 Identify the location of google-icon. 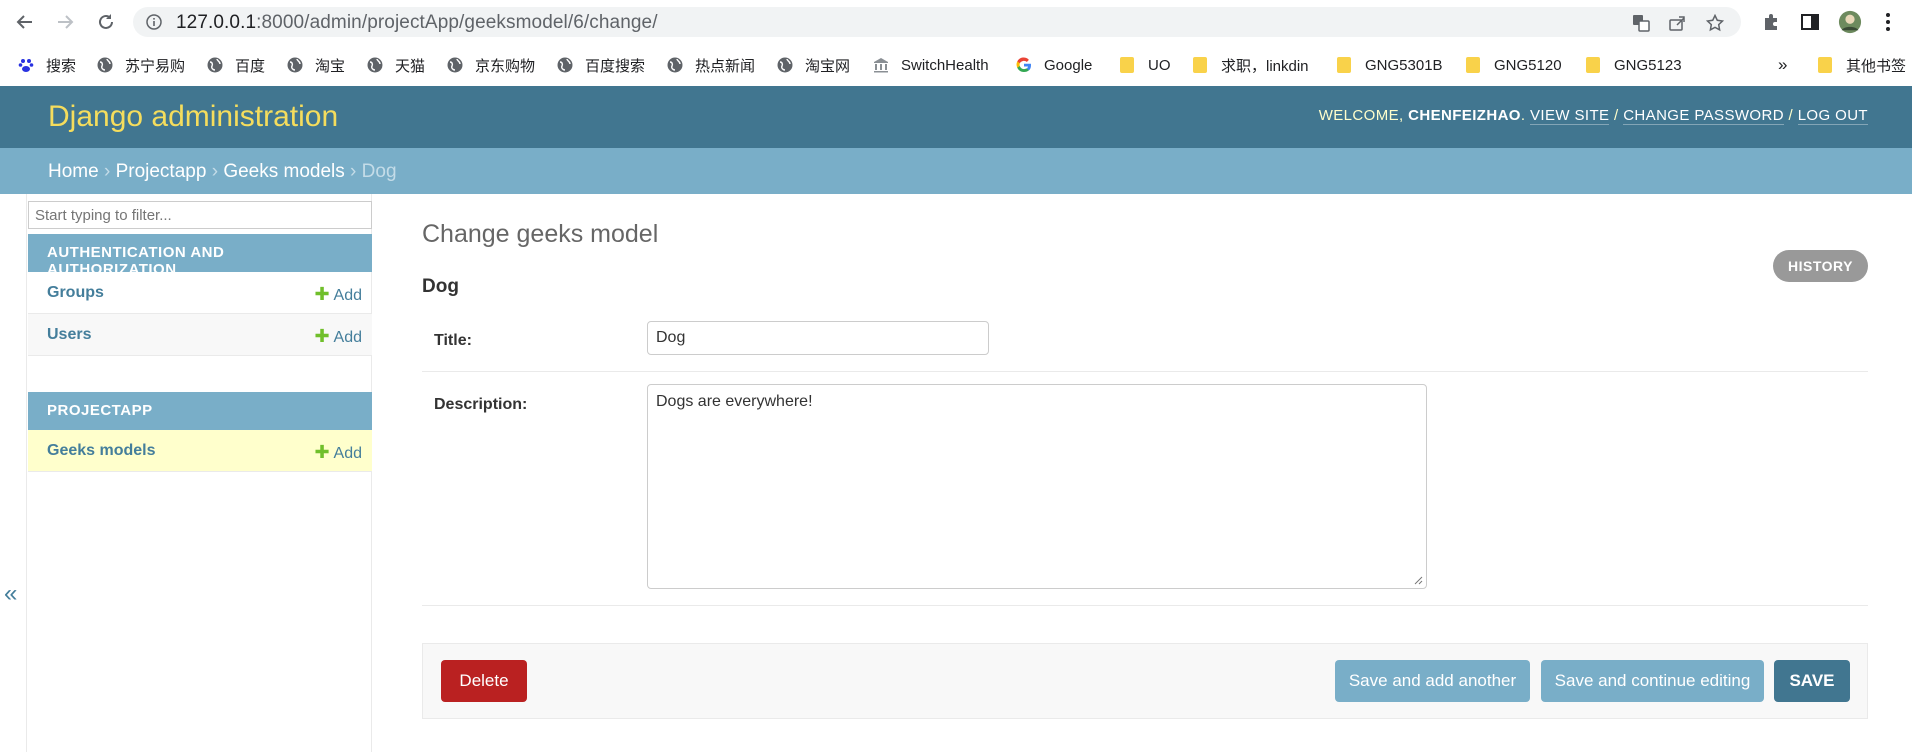
(1024, 65).